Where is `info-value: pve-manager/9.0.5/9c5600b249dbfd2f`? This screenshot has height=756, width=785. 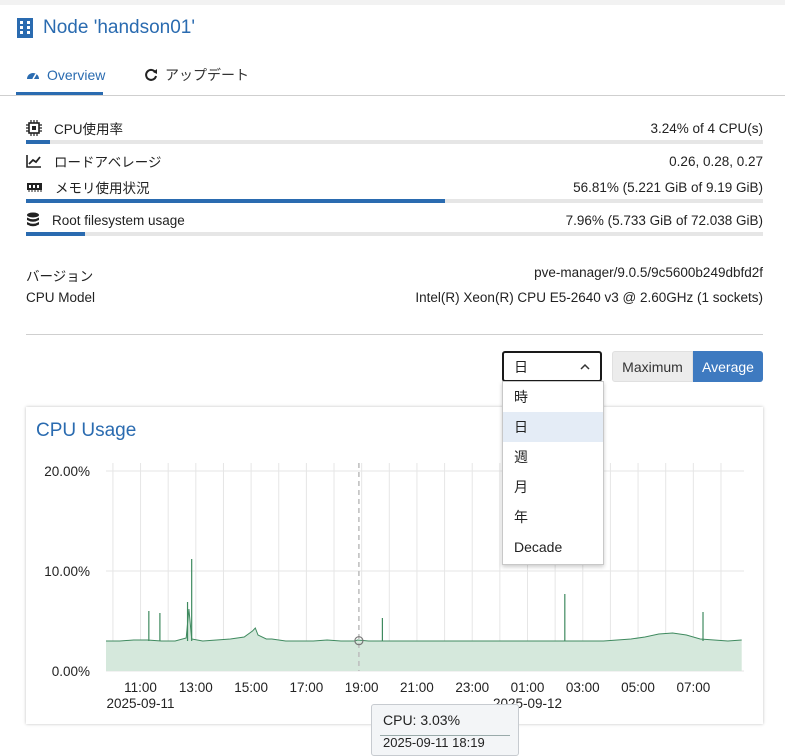 info-value: pve-manager/9.0.5/9c5600b249dbfd2f is located at coordinates (648, 272).